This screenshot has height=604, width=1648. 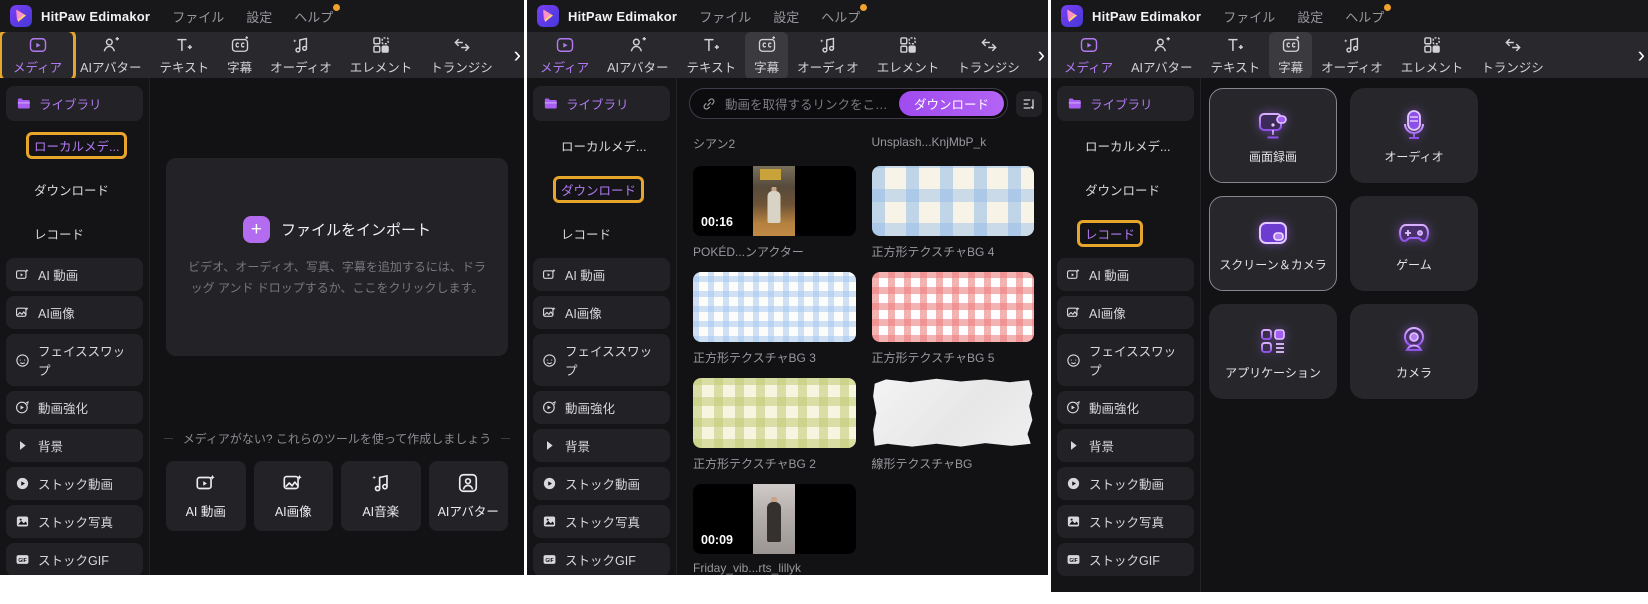 I want to click on transition-icon, so click(x=461, y=44).